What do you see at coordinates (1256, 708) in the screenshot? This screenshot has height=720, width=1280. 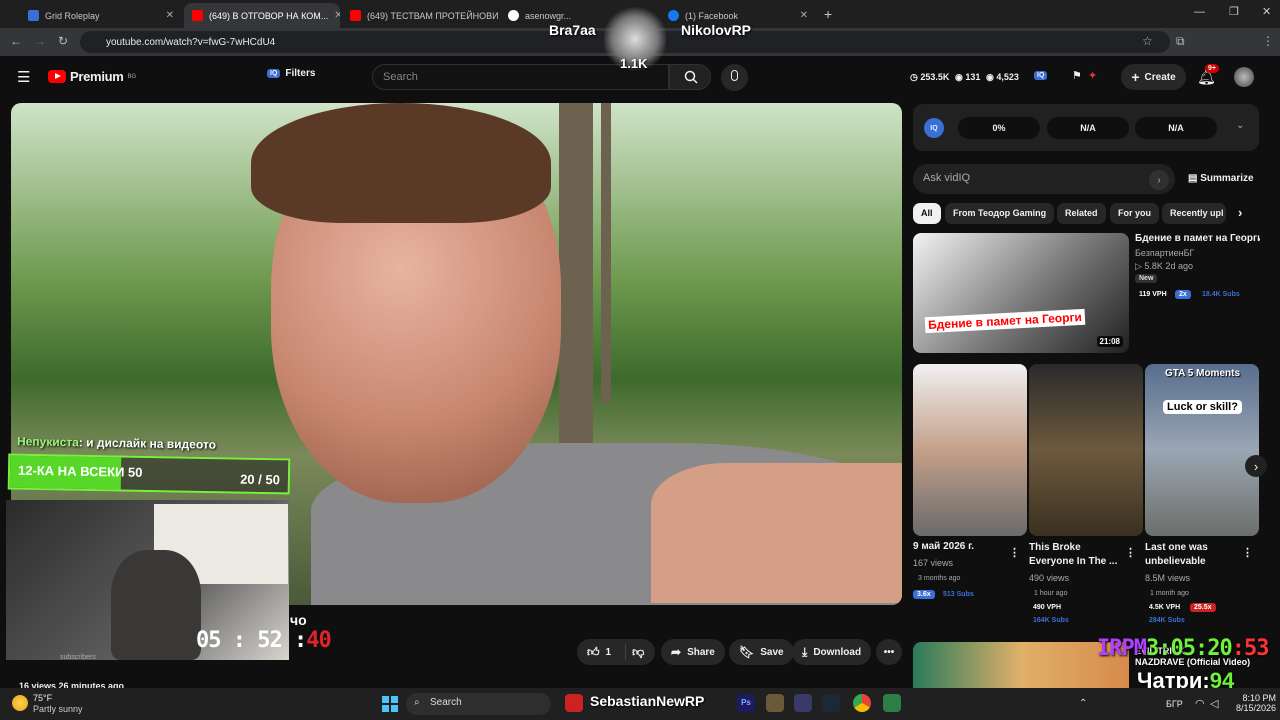 I see `clock-date: 8/15/2026` at bounding box center [1256, 708].